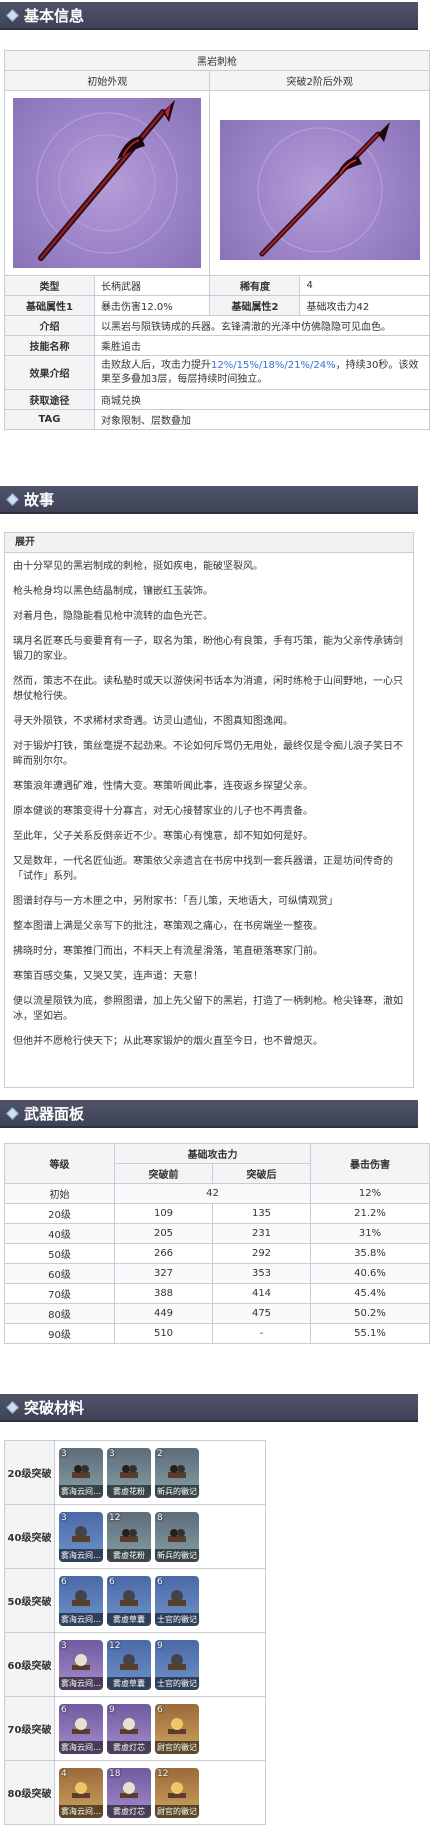 The width and height of the screenshot is (430, 1828). I want to click on ascension-level: 70级突破, so click(29, 1728).